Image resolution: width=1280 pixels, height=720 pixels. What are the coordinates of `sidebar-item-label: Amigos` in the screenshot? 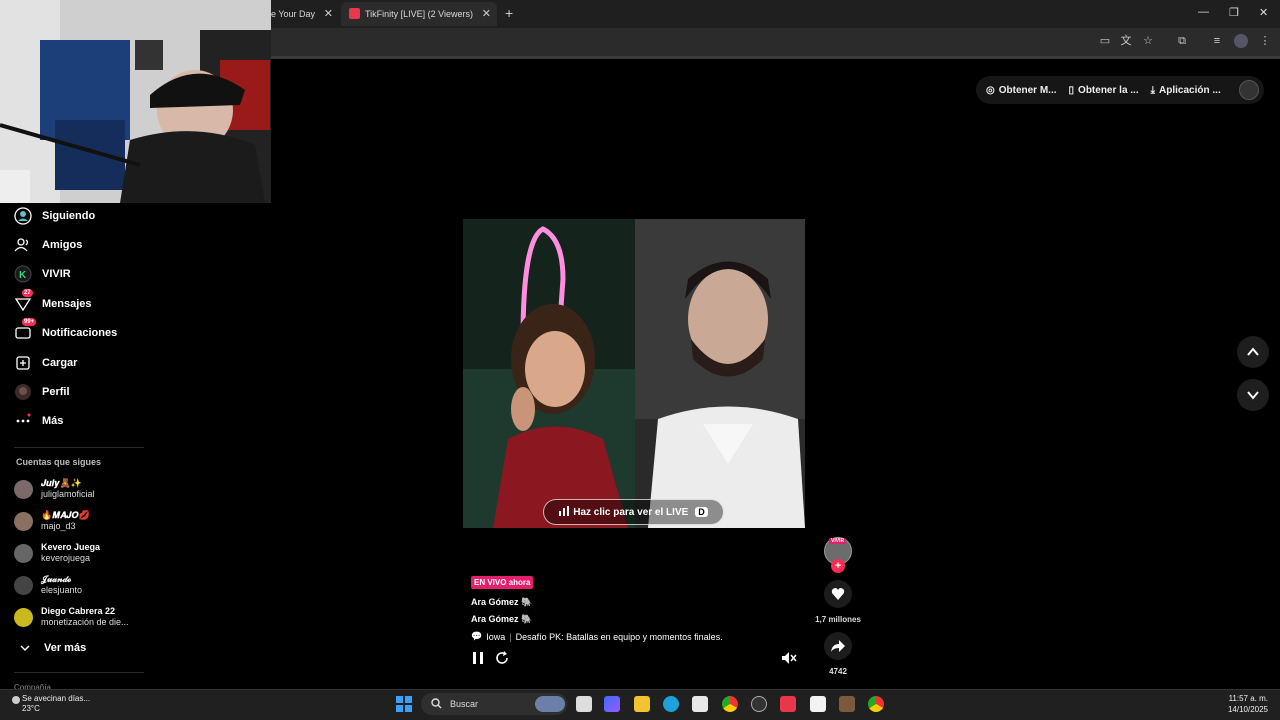 It's located at (62, 245).